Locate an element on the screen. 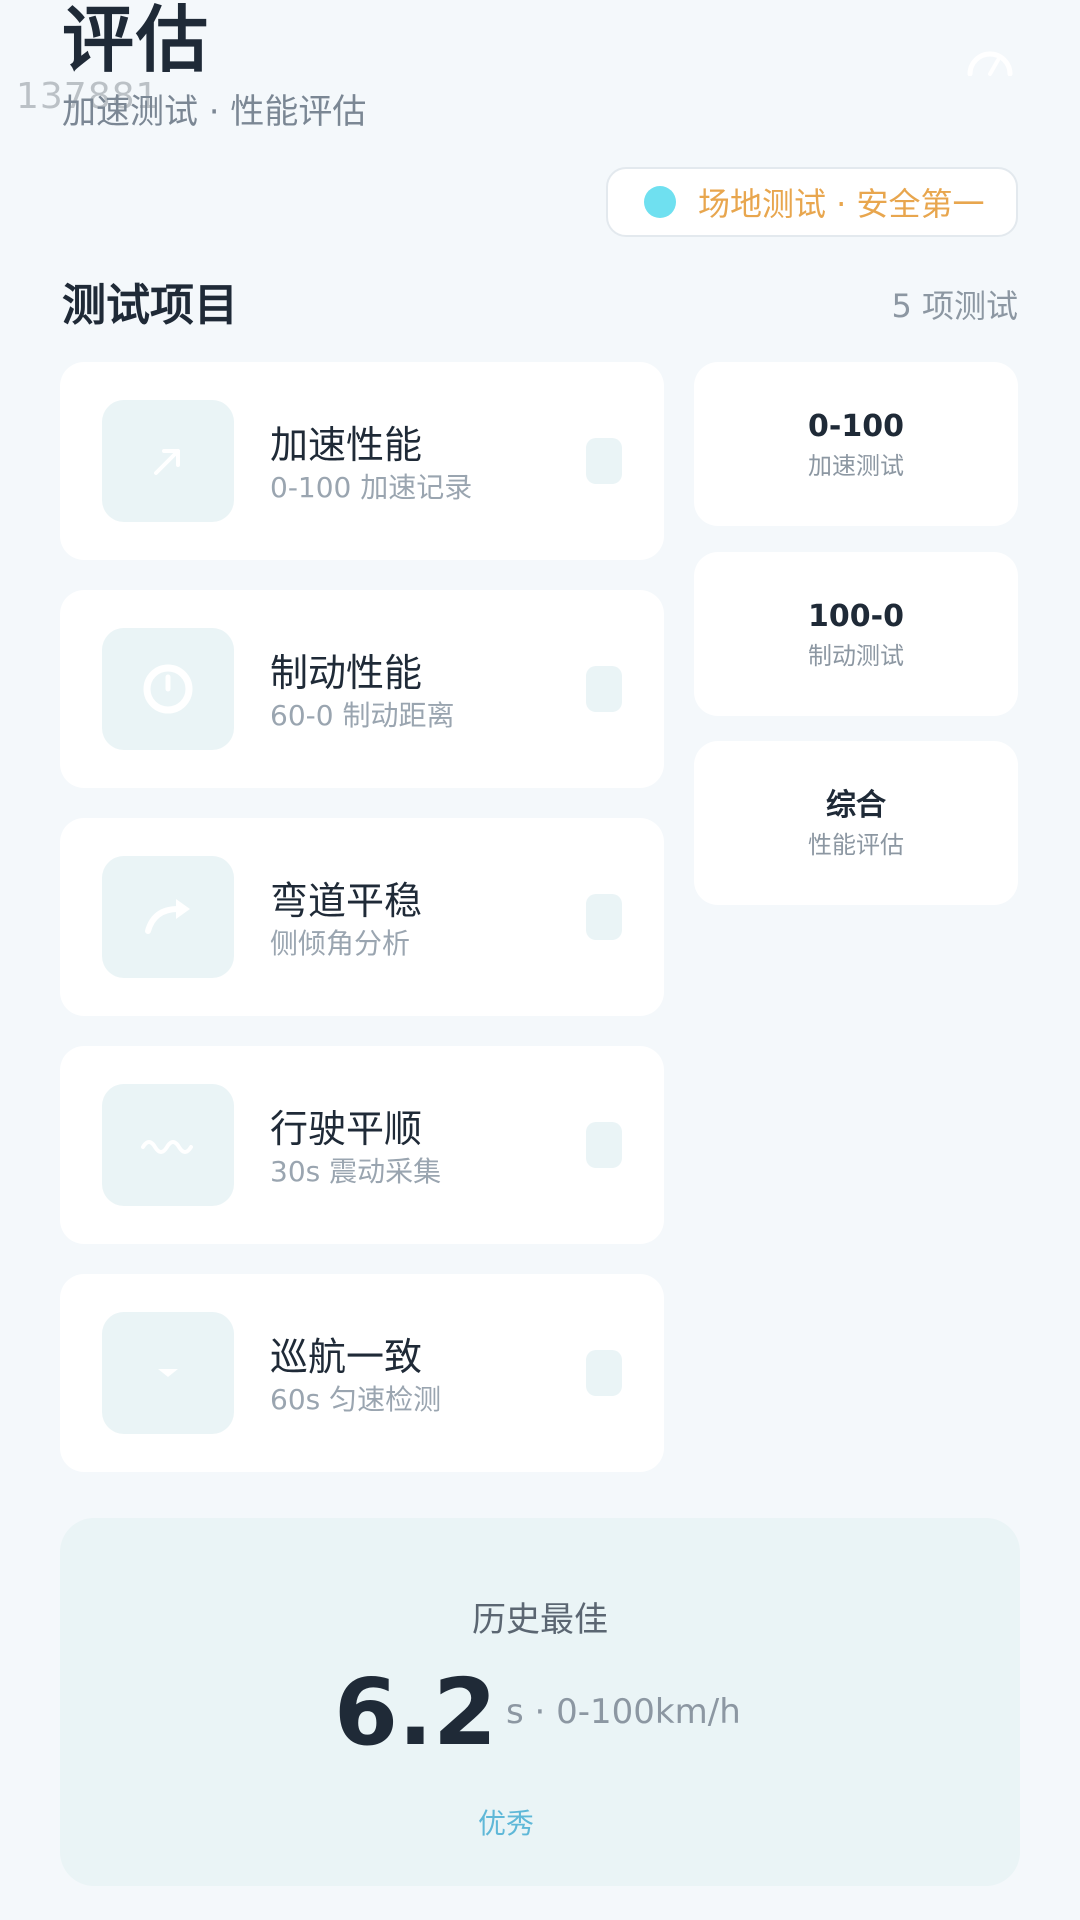  speedometer-button is located at coordinates (990, 61).